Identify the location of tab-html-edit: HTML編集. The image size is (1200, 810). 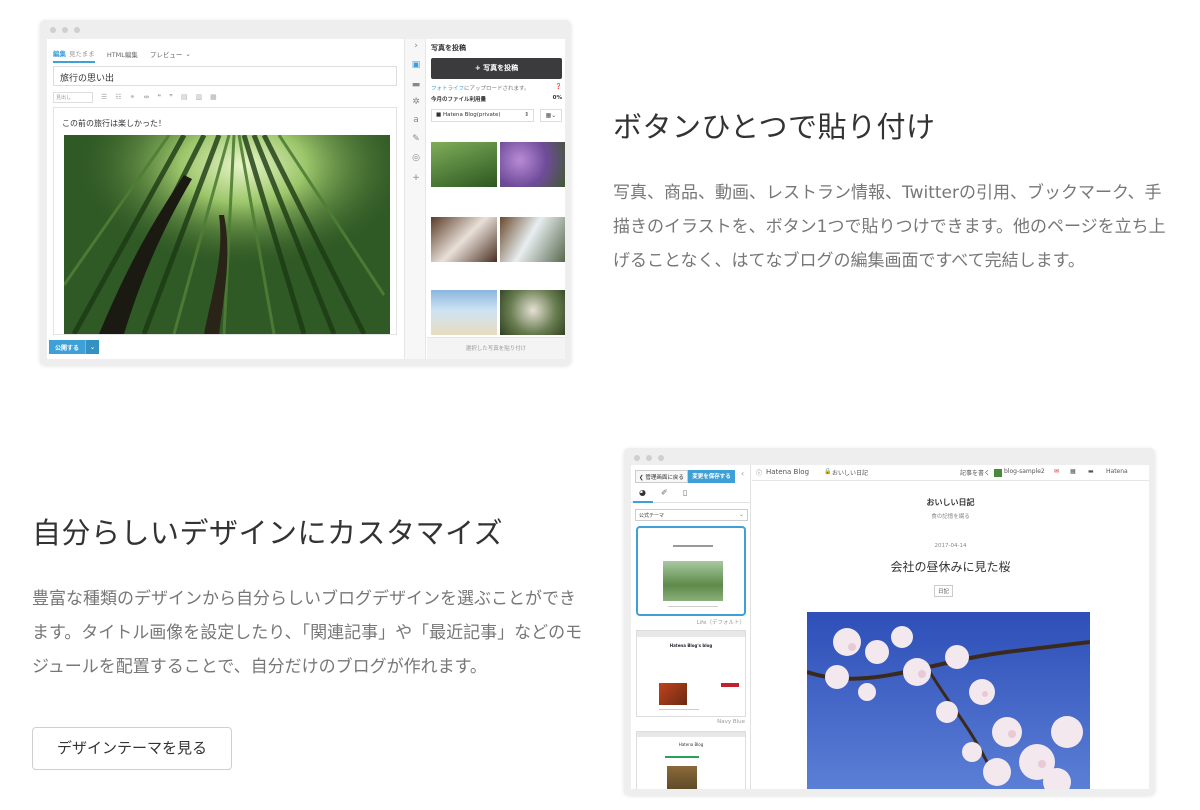
(122, 54).